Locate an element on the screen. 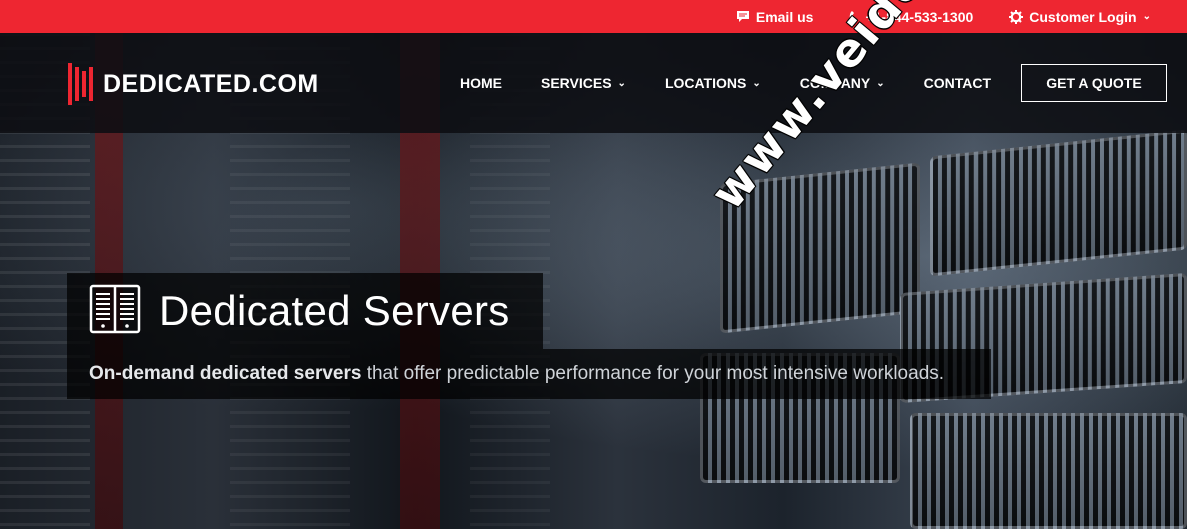 This screenshot has height=529, width=1187. hero-title-panel: Dedicated Servers is located at coordinates (305, 311).